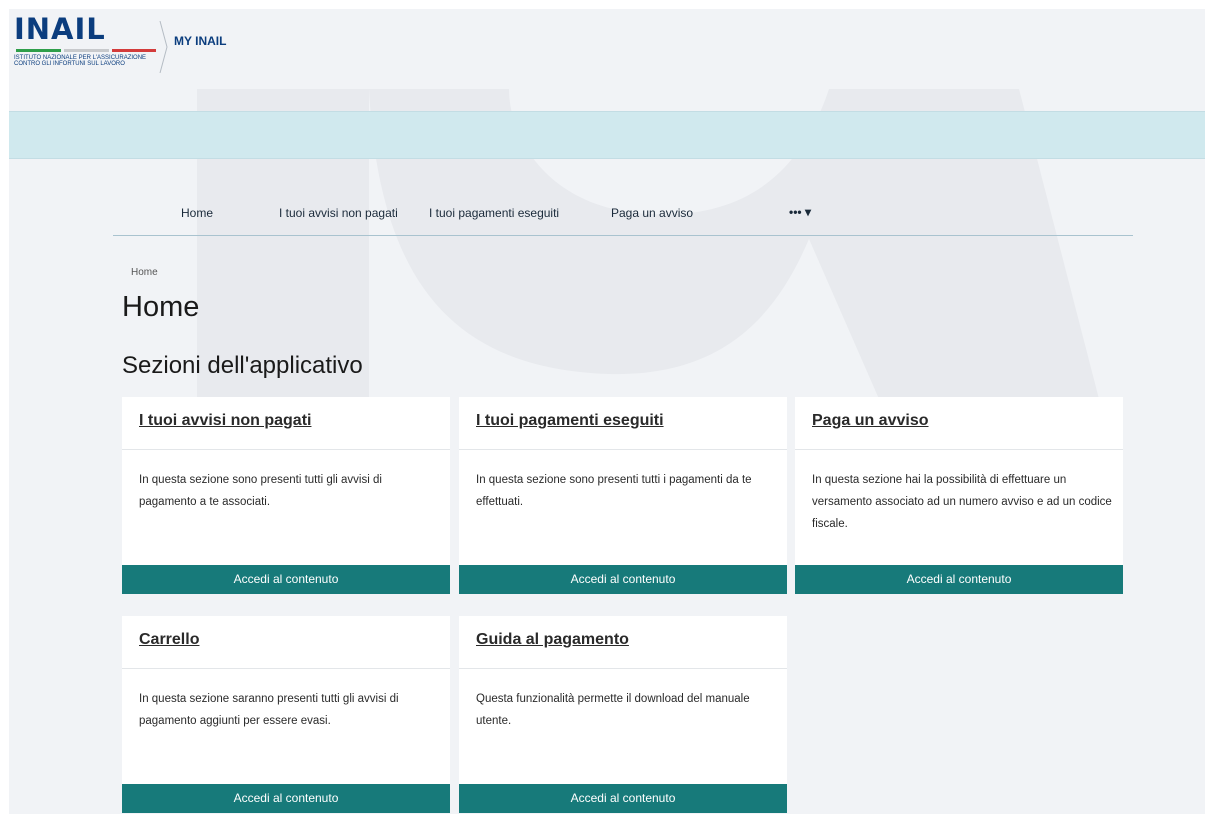 This screenshot has height=814, width=1205. What do you see at coordinates (870, 421) in the screenshot?
I see `card-title-link: Paga un avviso` at bounding box center [870, 421].